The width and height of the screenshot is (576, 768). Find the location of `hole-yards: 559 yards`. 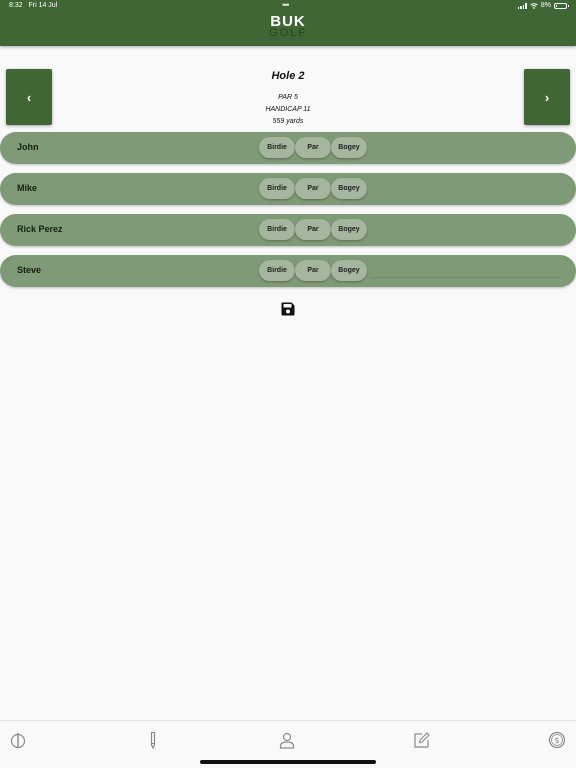

hole-yards: 559 yards is located at coordinates (288, 121).